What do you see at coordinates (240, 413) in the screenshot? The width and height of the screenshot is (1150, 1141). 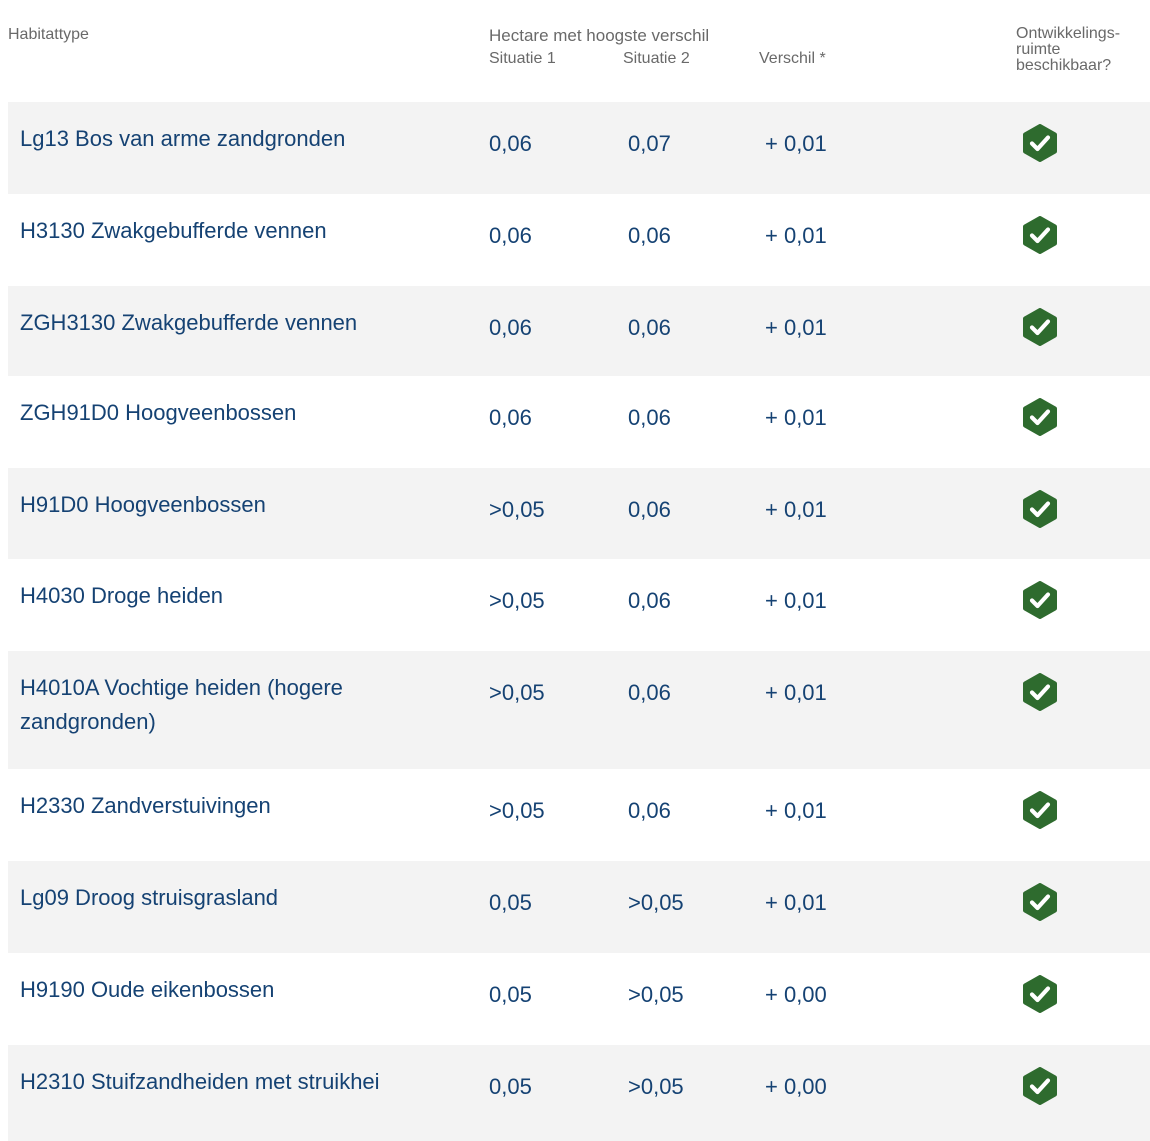 I see `habitat-name: ZGH91D0 Hoogveenbossen` at bounding box center [240, 413].